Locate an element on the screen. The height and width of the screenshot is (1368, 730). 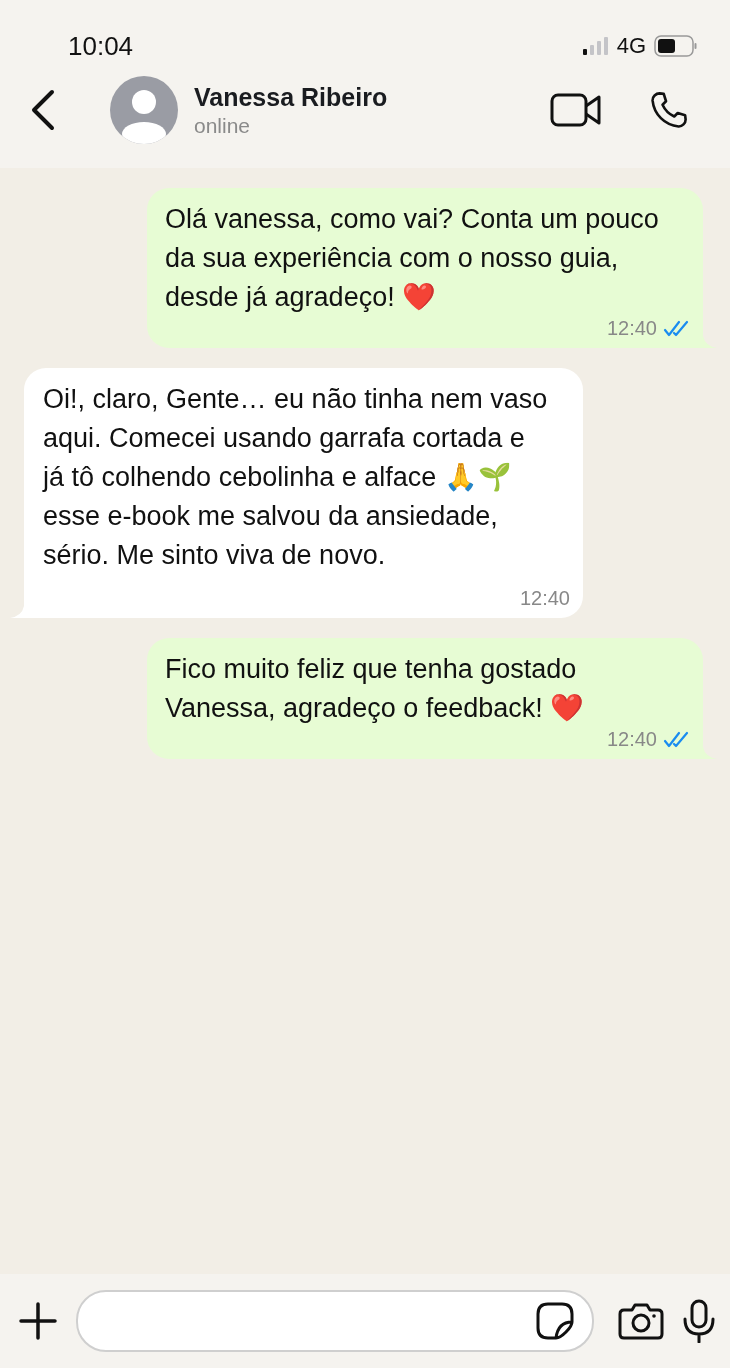
message-bubble: Olá vanessa, como vai? Conta um pouco da sua experiência com o nosso guia, desde já agradeço! ❤ 12:40 is located at coordinates (425, 268).